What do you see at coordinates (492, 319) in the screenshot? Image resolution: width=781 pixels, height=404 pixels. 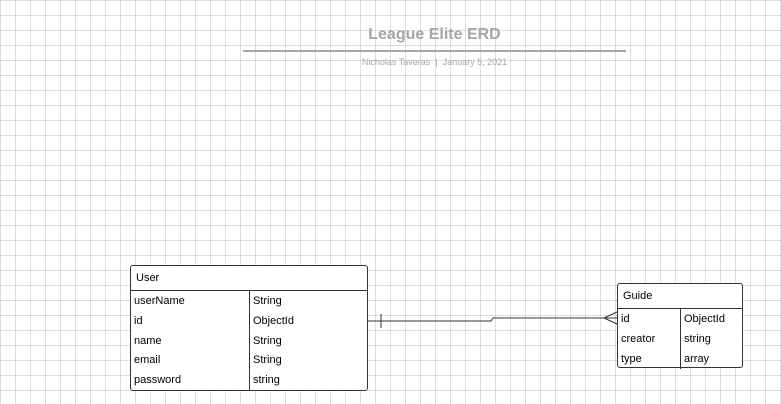 I see `connector-line` at bounding box center [492, 319].